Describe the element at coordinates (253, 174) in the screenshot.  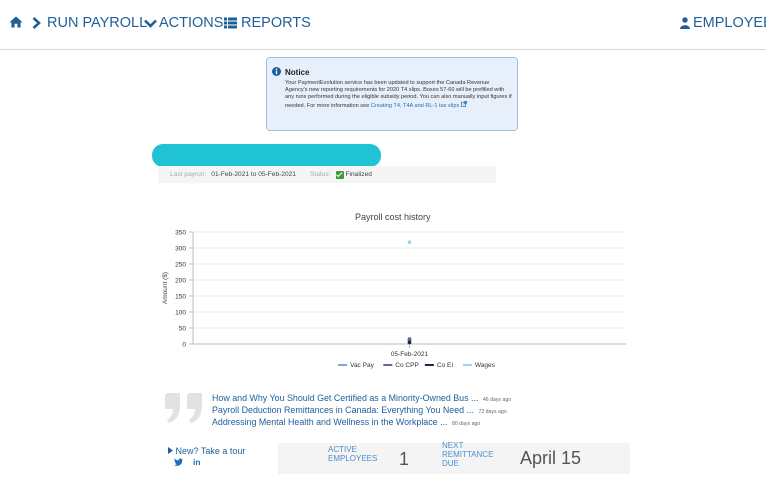
I see `last-payrun-value: 01-Feb-2021 to 05-Feb-2021` at that location.